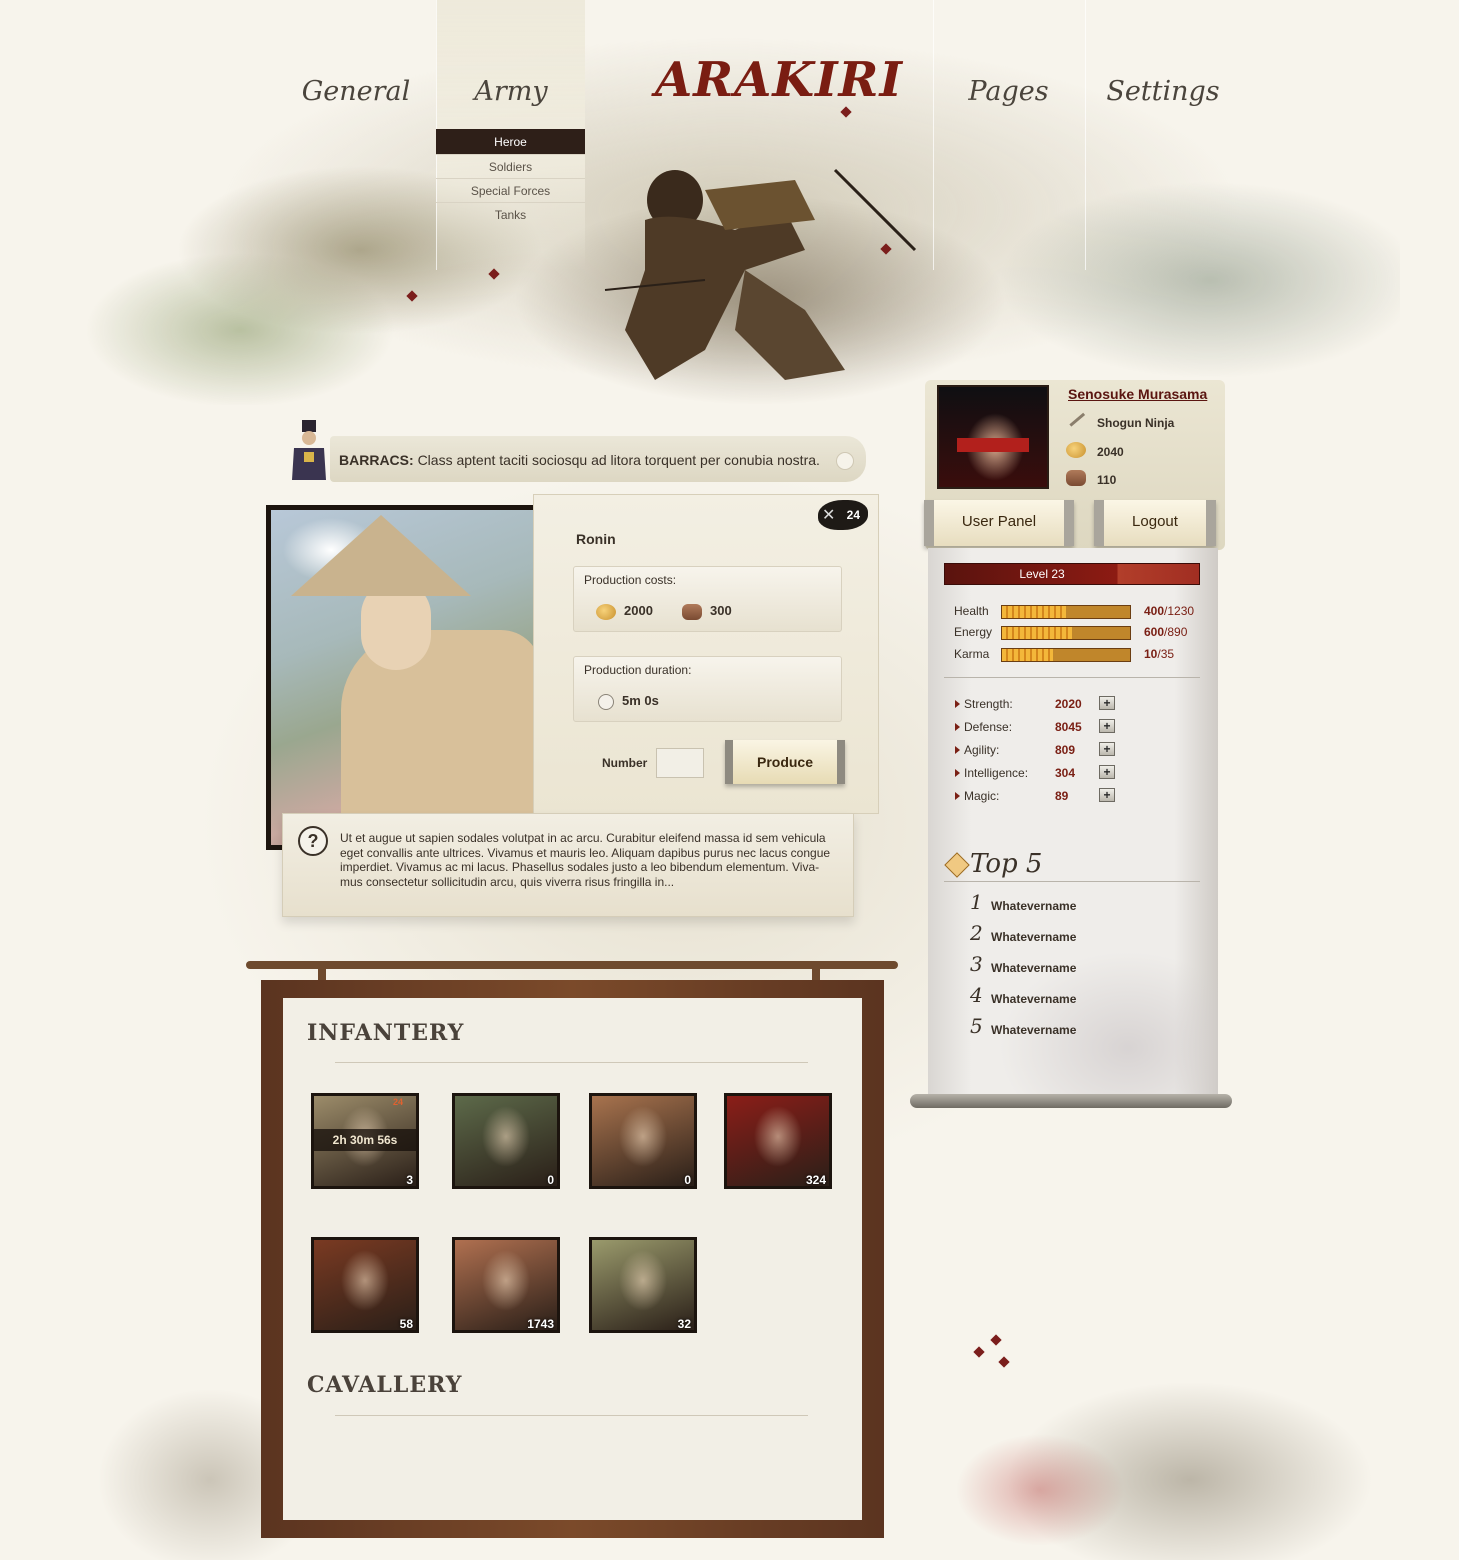  Describe the element at coordinates (982, 796) in the screenshot. I see `attribute-label: Magic:` at that location.